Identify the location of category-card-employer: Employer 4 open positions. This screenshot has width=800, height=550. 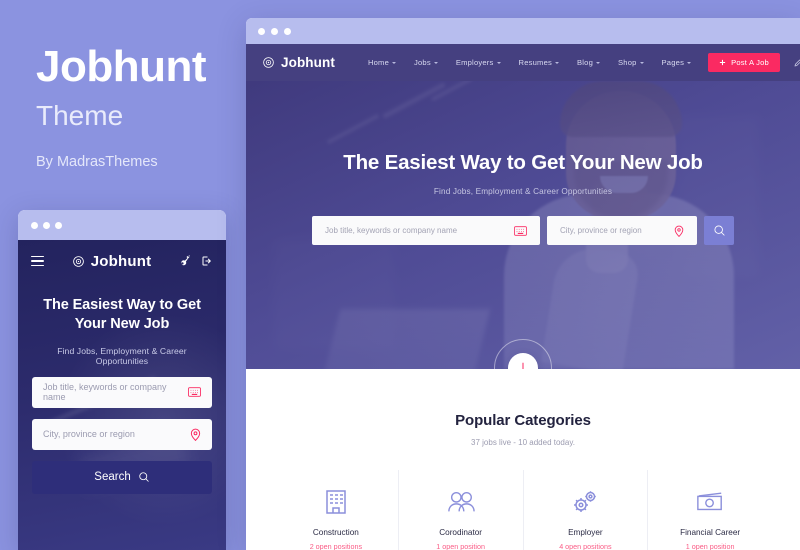
(585, 510).